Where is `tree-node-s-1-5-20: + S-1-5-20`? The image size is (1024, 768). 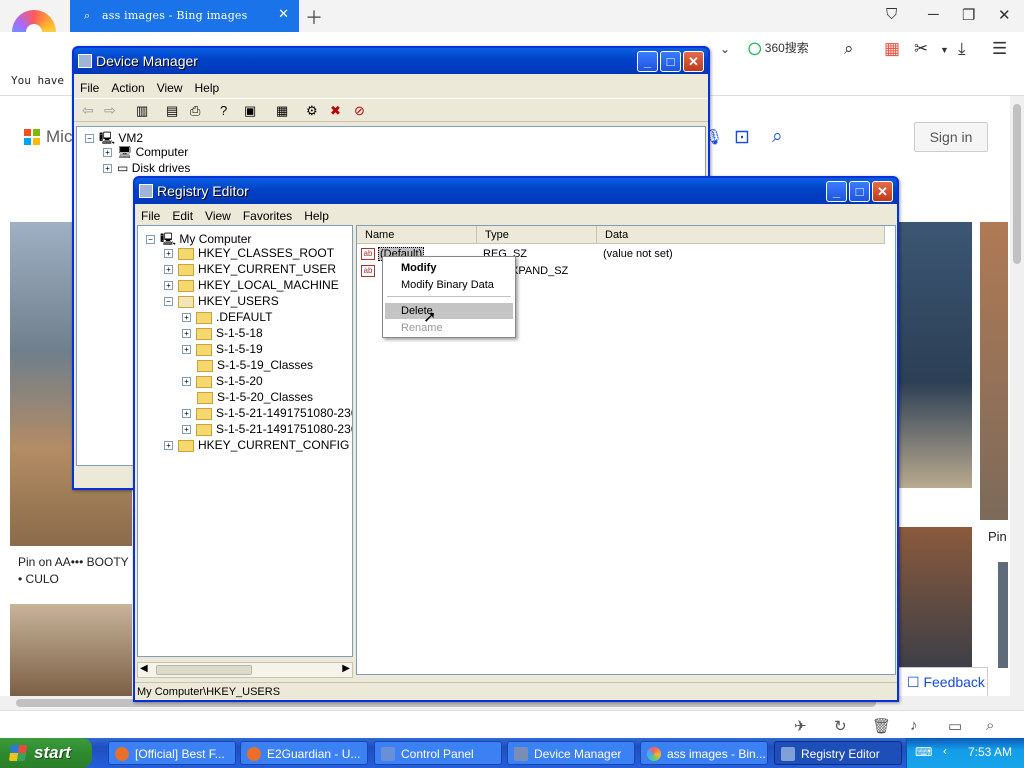 tree-node-s-1-5-20: + S-1-5-20 is located at coordinates (222, 381).